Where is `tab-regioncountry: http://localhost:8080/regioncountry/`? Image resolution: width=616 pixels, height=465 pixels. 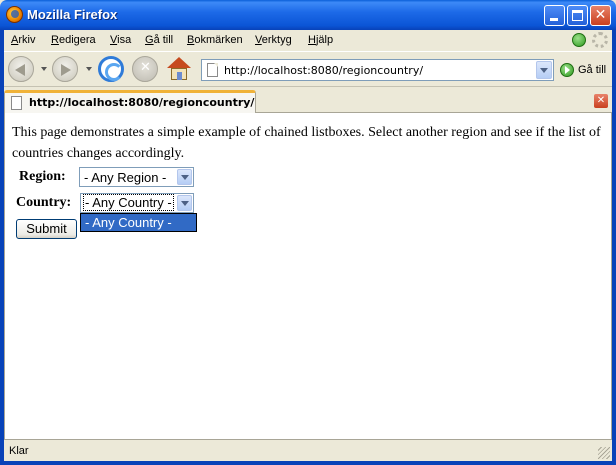
tab-regioncountry: http://localhost:8080/regioncountry/ is located at coordinates (130, 101).